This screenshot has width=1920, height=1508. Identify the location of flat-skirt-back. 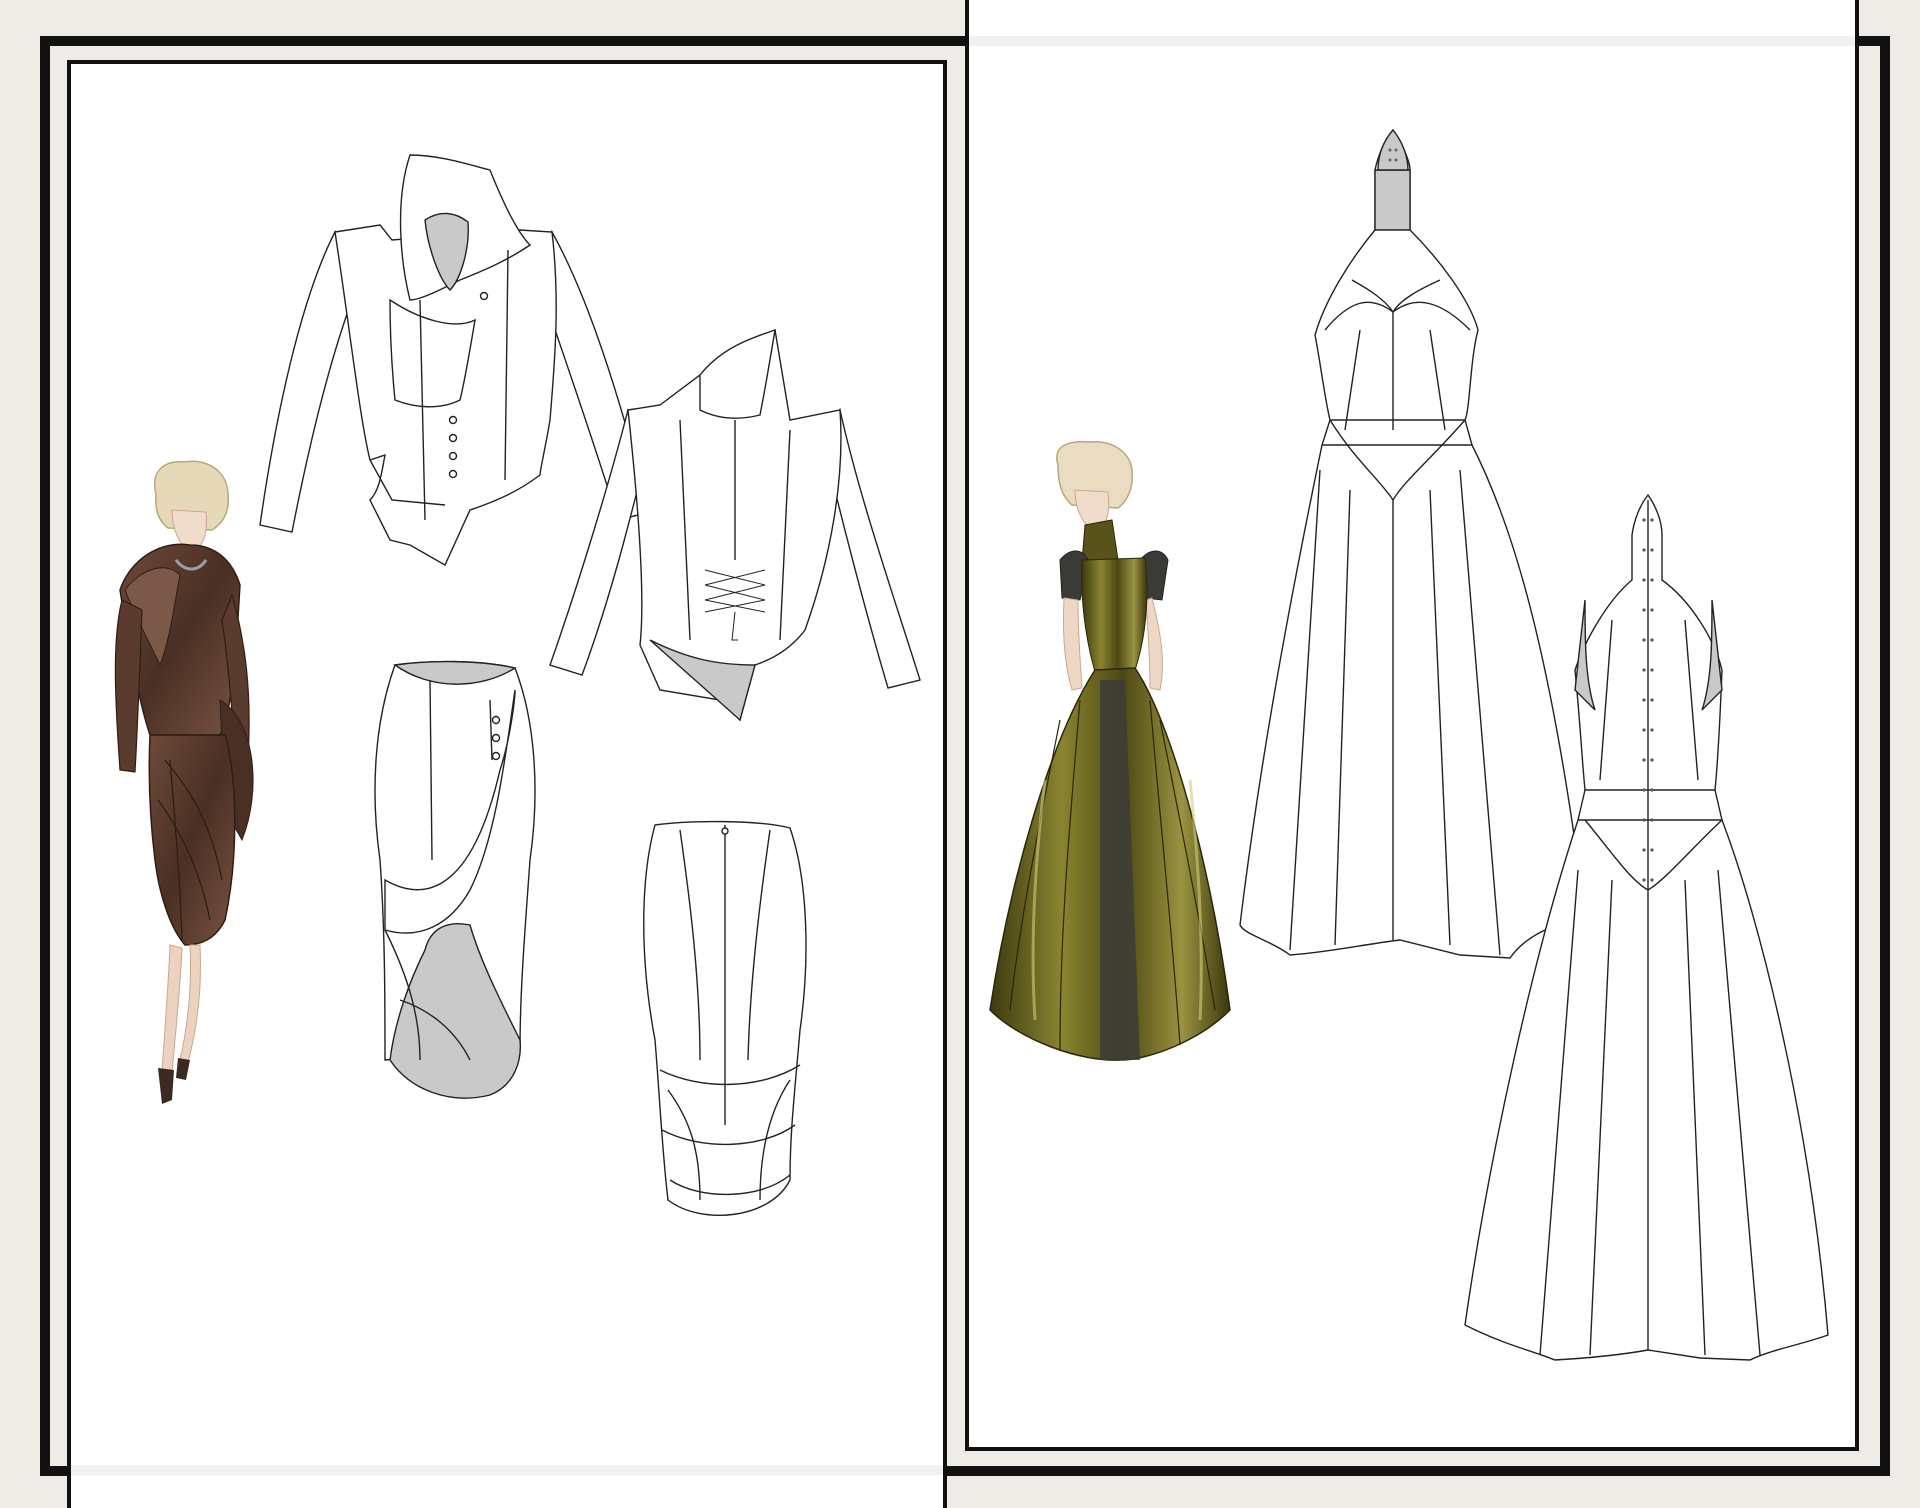
(725, 1018).